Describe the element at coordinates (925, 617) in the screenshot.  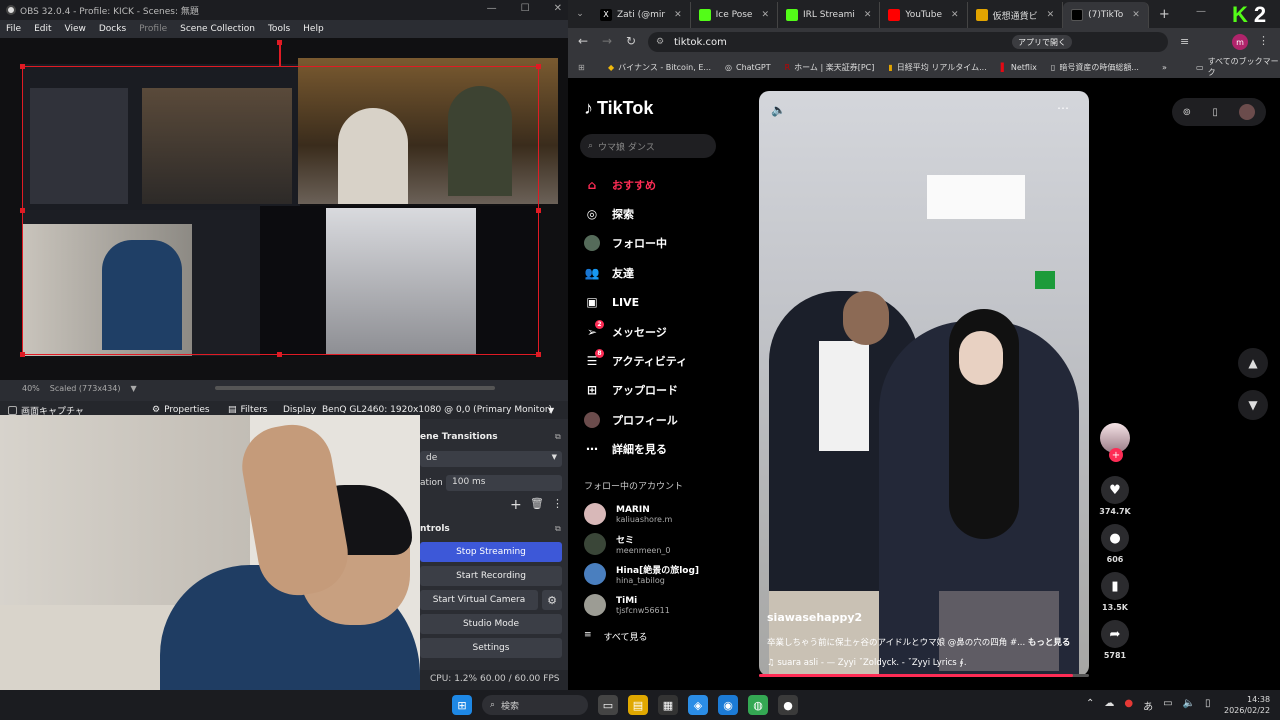
I see `video-username: siawasehappy2` at that location.